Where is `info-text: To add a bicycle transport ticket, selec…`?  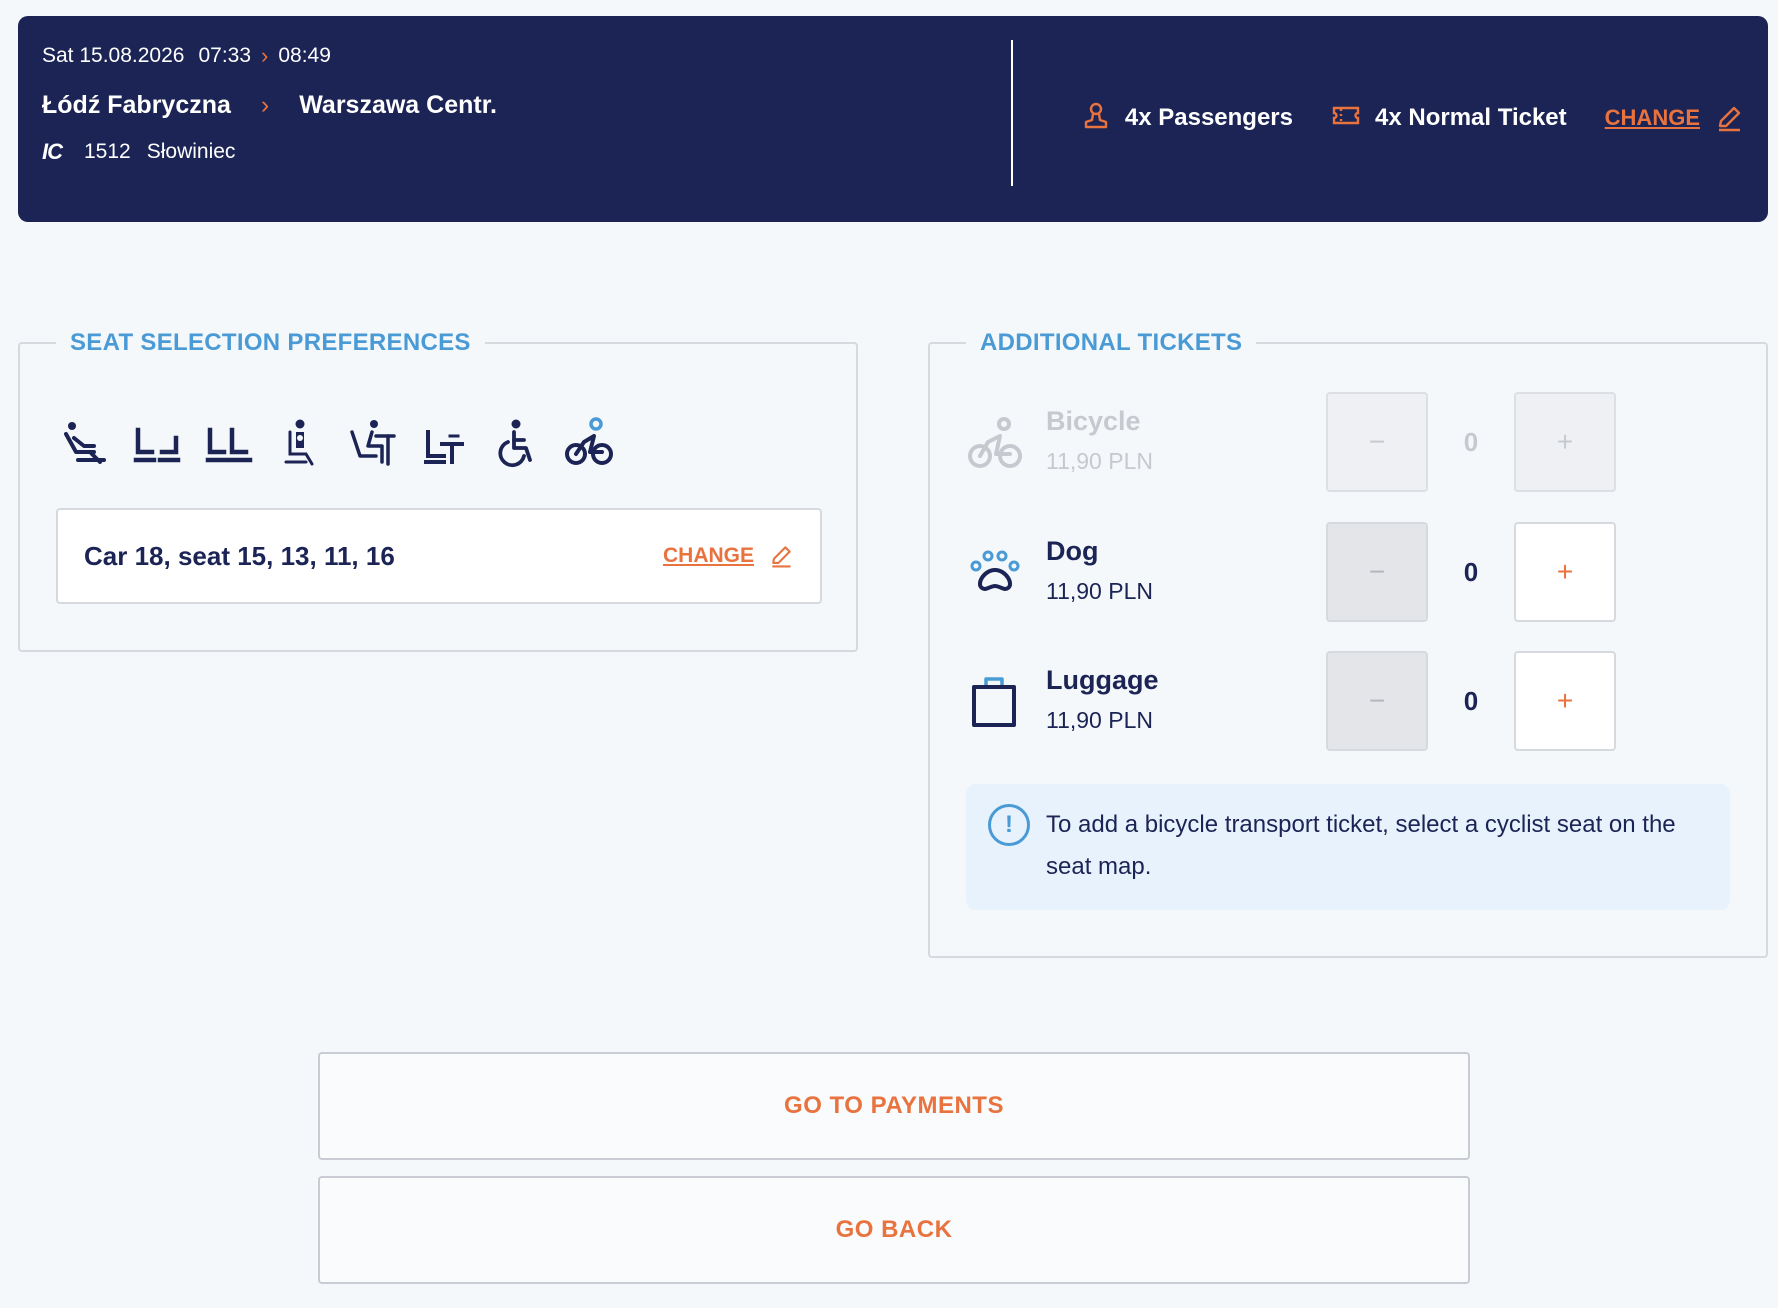
info-text: To add a bicycle transport ticket, selec… is located at coordinates (1361, 845).